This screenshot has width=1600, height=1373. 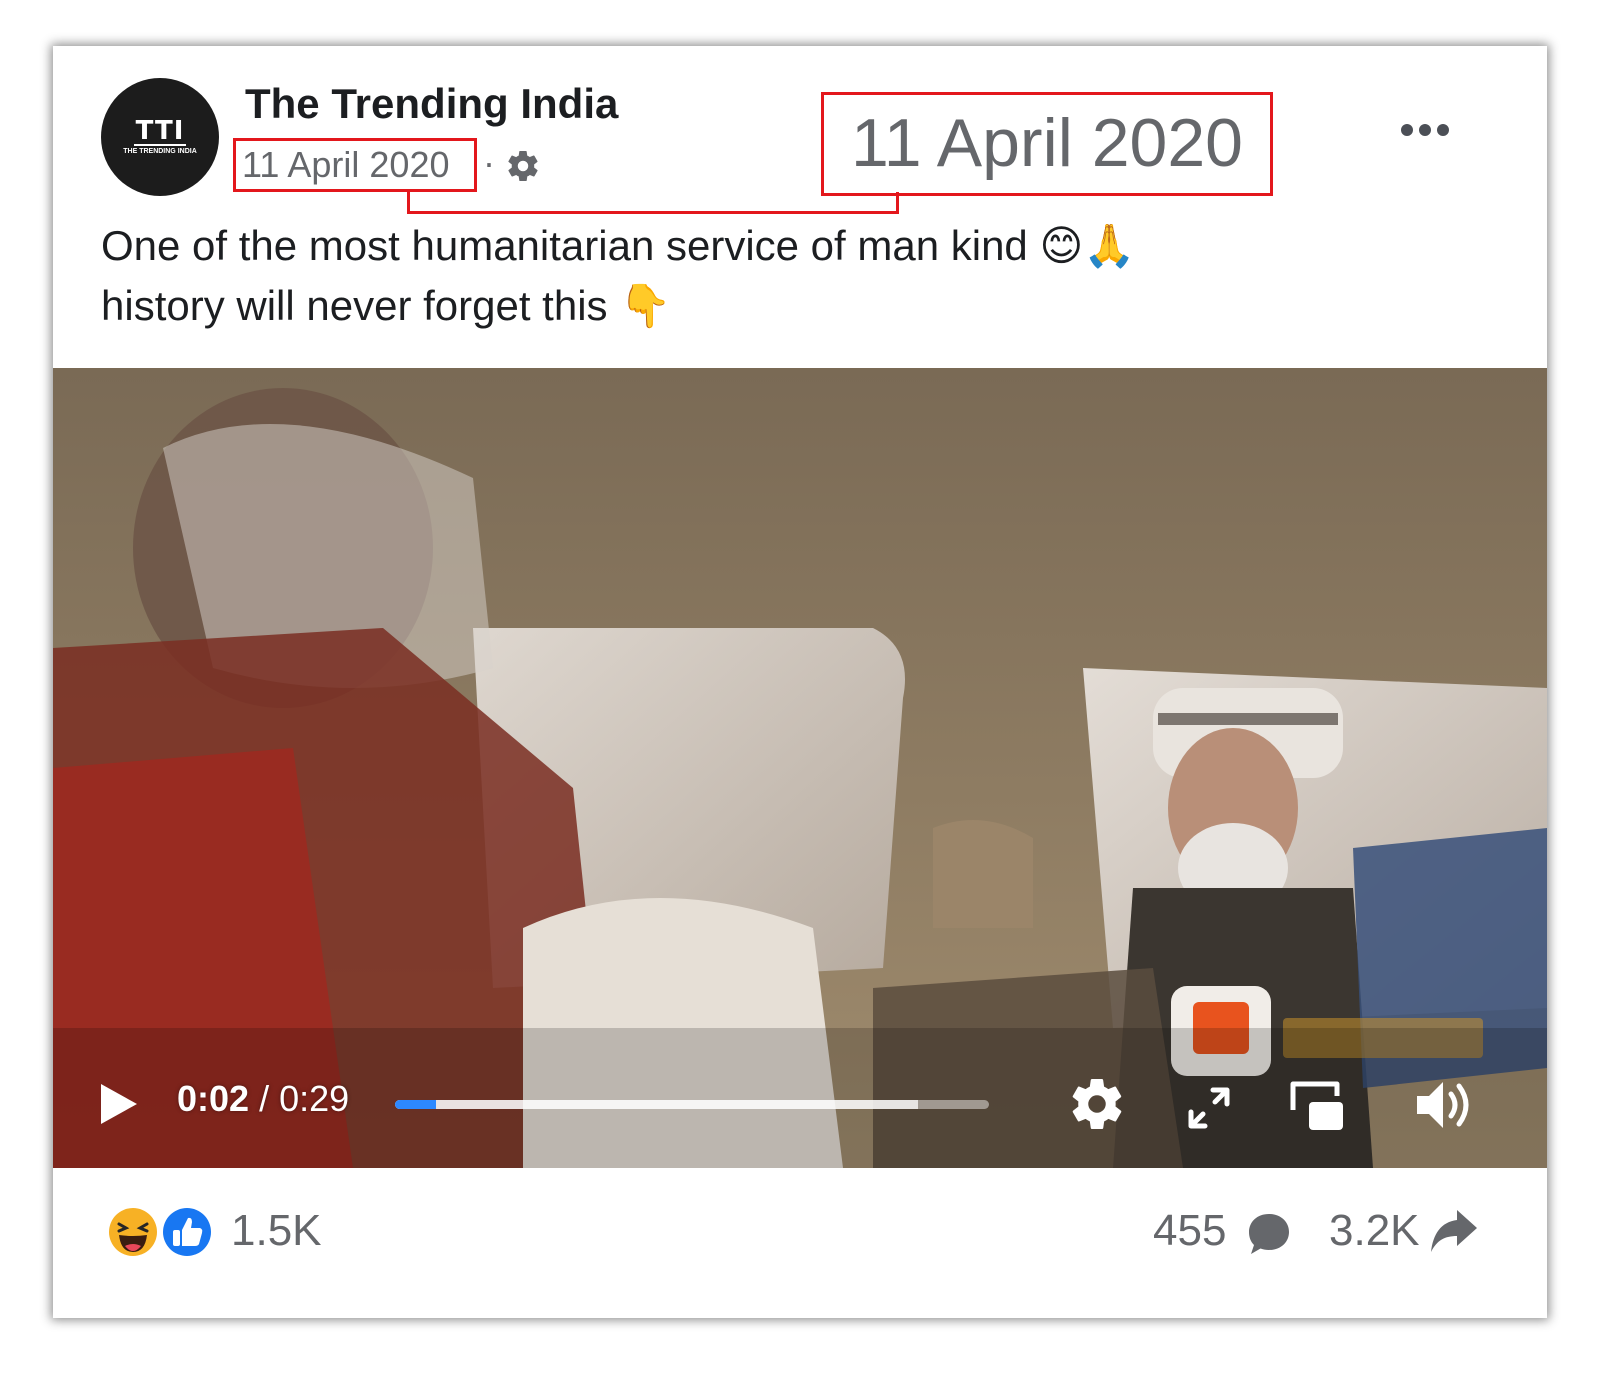 I want to click on post-date-link: 11 April 2020, so click(x=355, y=165).